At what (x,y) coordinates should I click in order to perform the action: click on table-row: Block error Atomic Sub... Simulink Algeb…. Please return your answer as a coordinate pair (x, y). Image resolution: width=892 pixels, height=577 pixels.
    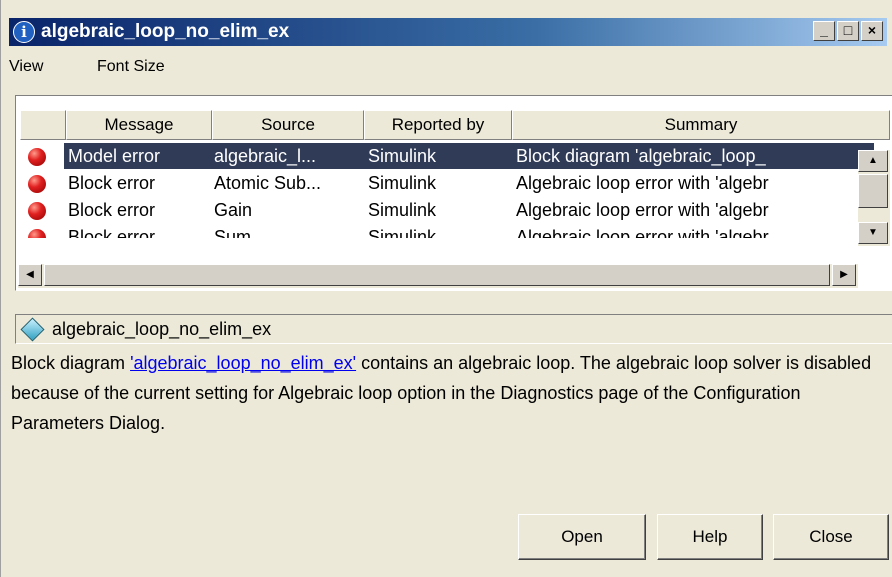
    Looking at the image, I should click on (448, 183).